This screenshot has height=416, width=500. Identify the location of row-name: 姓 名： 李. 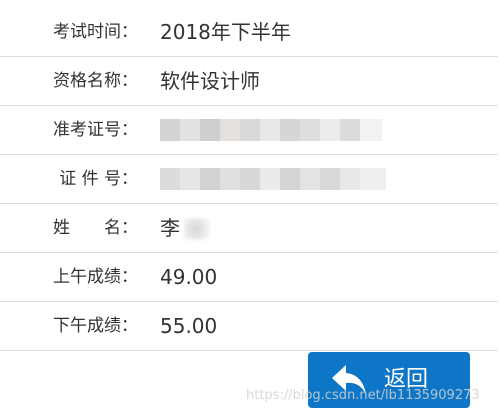
(249, 228).